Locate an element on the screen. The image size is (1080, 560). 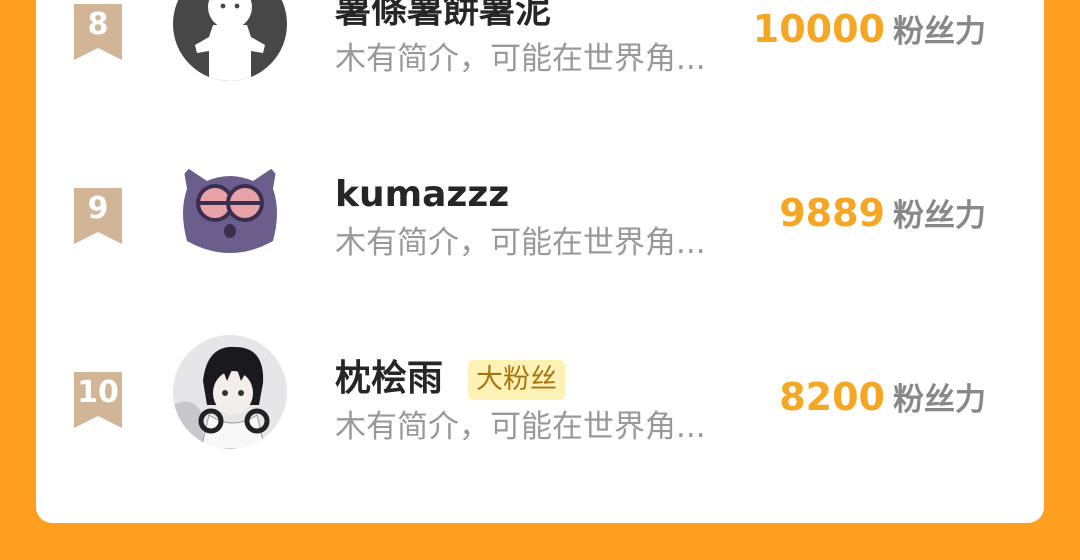
rank-ribbon: 10 is located at coordinates (98, 400).